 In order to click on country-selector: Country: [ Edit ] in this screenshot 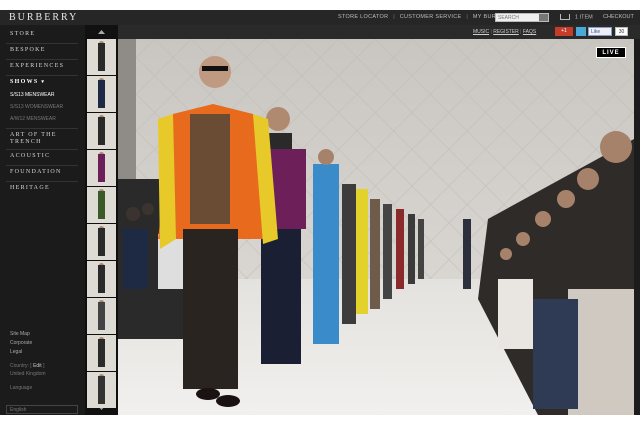, I will do `click(27, 366)`.